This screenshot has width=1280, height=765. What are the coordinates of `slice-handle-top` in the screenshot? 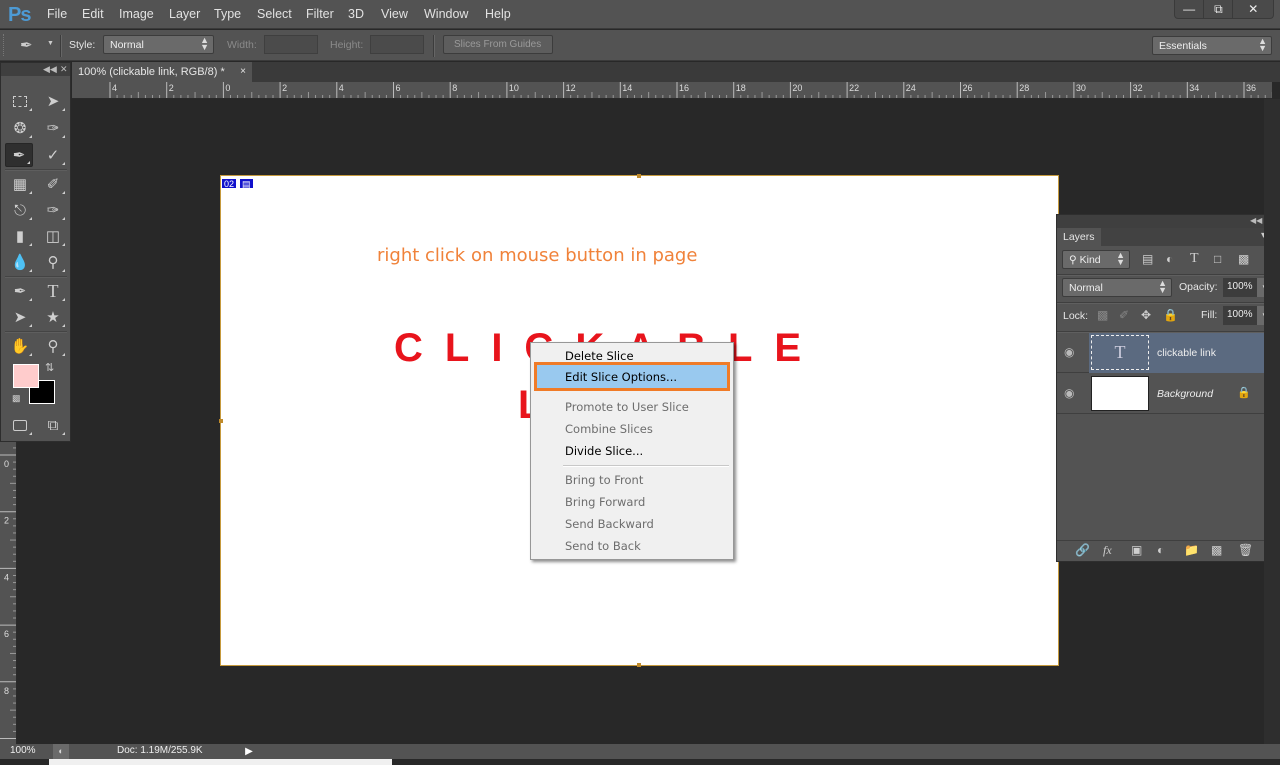 It's located at (639, 176).